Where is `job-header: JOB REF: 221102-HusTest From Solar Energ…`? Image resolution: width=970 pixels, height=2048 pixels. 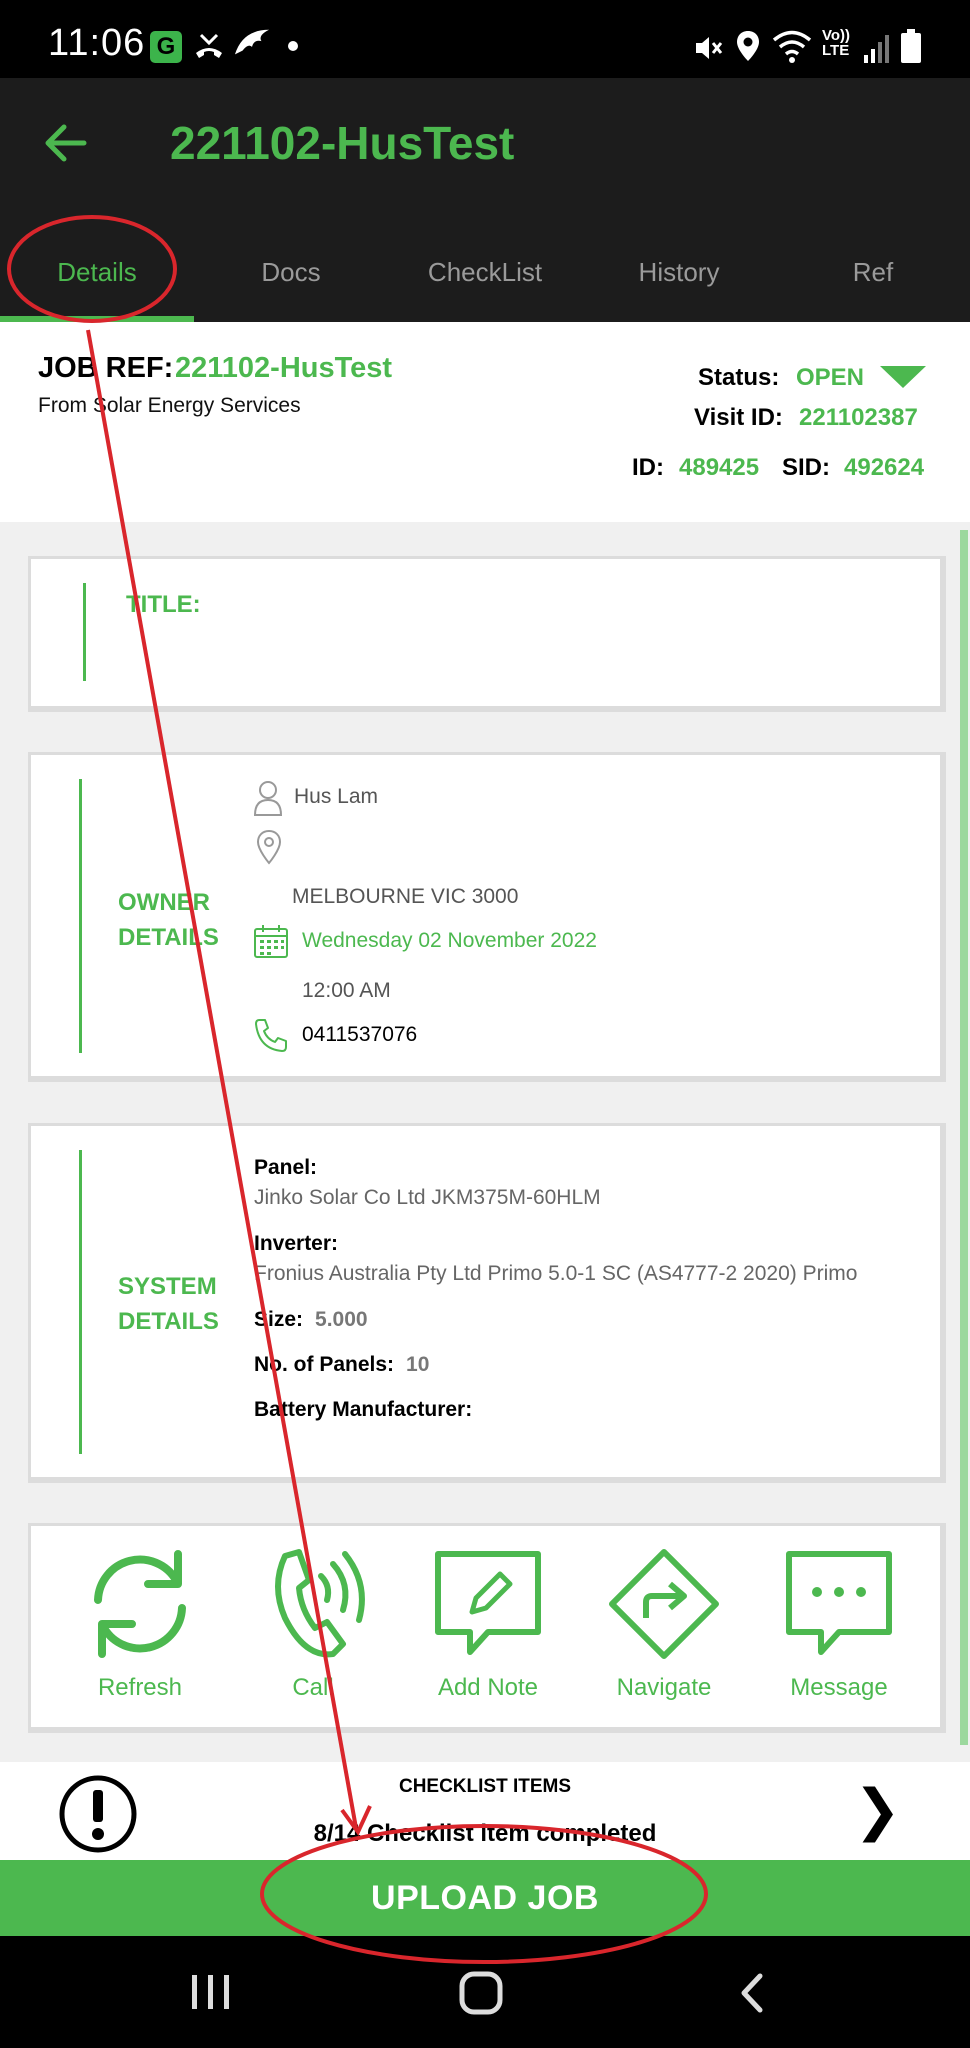
job-header: JOB REF: 221102-HusTest From Solar Energ… is located at coordinates (485, 422).